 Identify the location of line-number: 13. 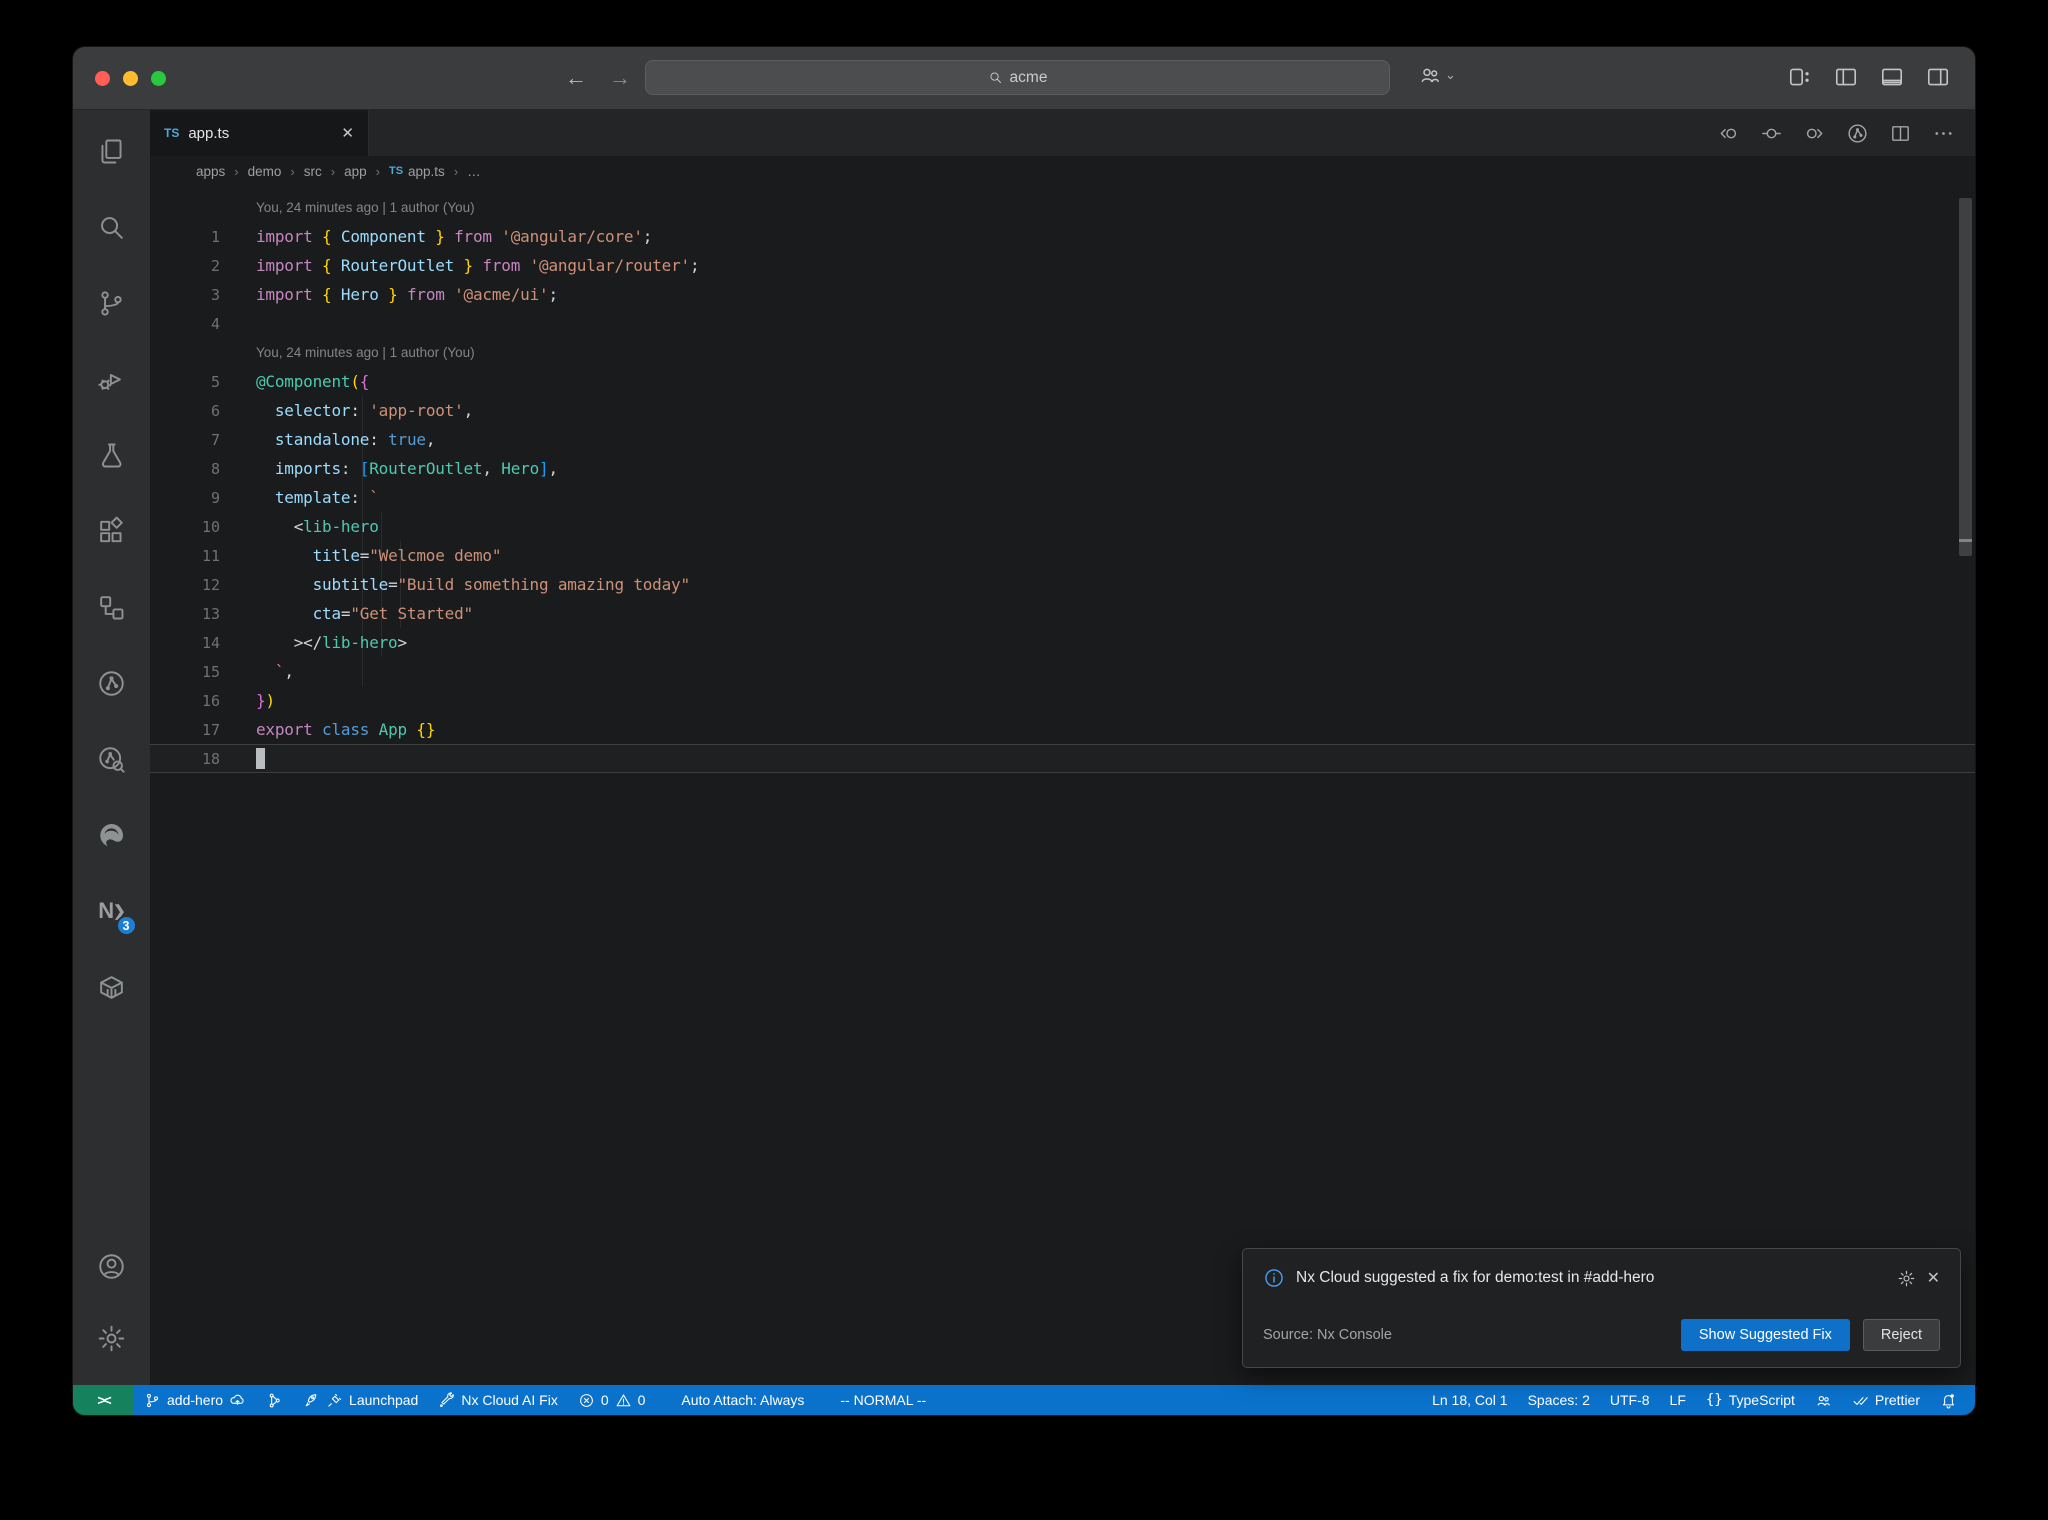
(185, 614).